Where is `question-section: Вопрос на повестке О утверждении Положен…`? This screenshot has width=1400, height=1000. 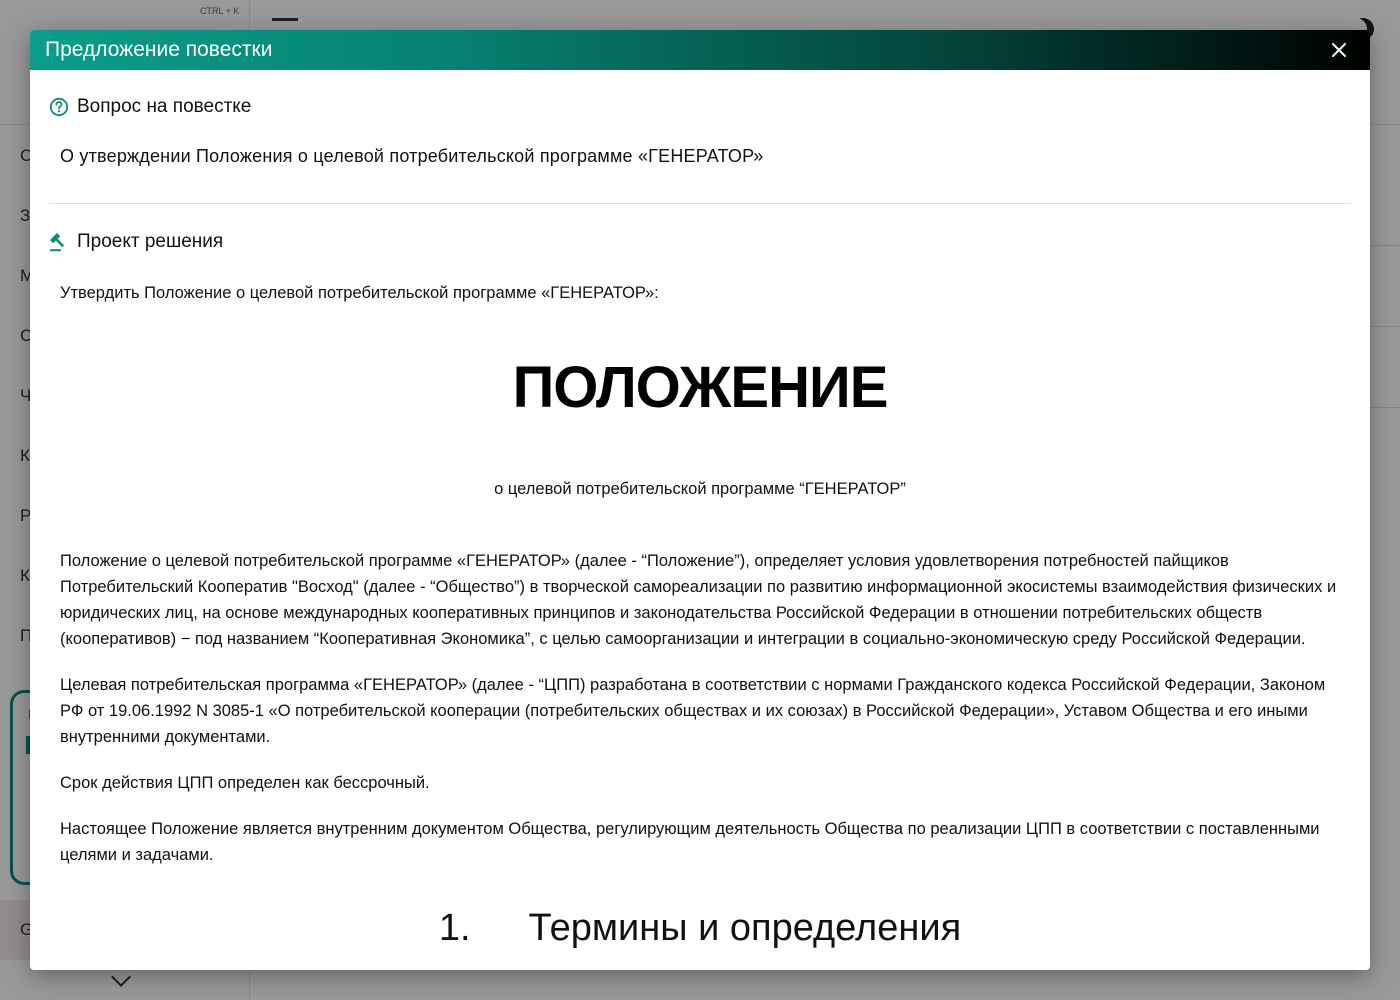 question-section: Вопрос на повестке О утверждении Положен… is located at coordinates (700, 137).